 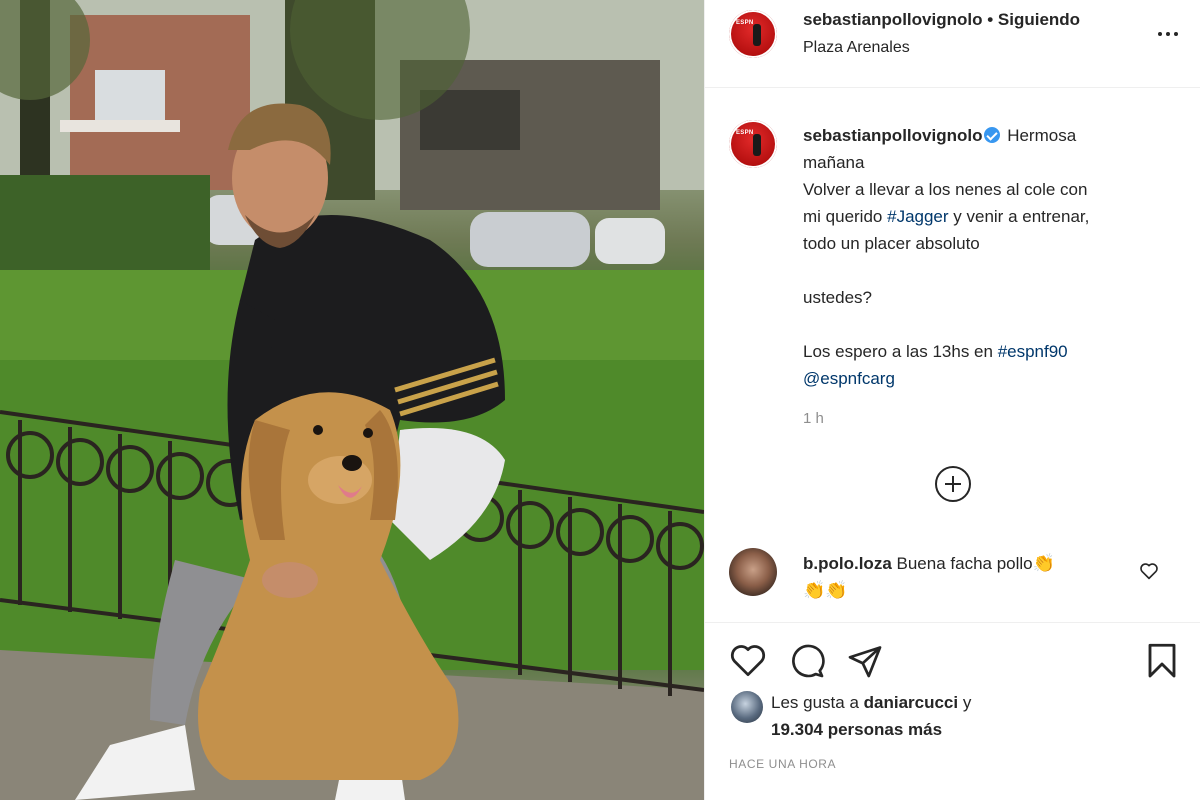 I want to click on caption-line-7-pre: Los espero a las 13hs en, so click(x=900, y=351).